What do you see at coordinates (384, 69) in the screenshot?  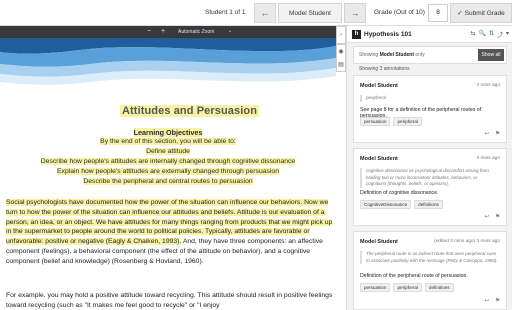 I see `annotation-count: Showing 3 annotations` at bounding box center [384, 69].